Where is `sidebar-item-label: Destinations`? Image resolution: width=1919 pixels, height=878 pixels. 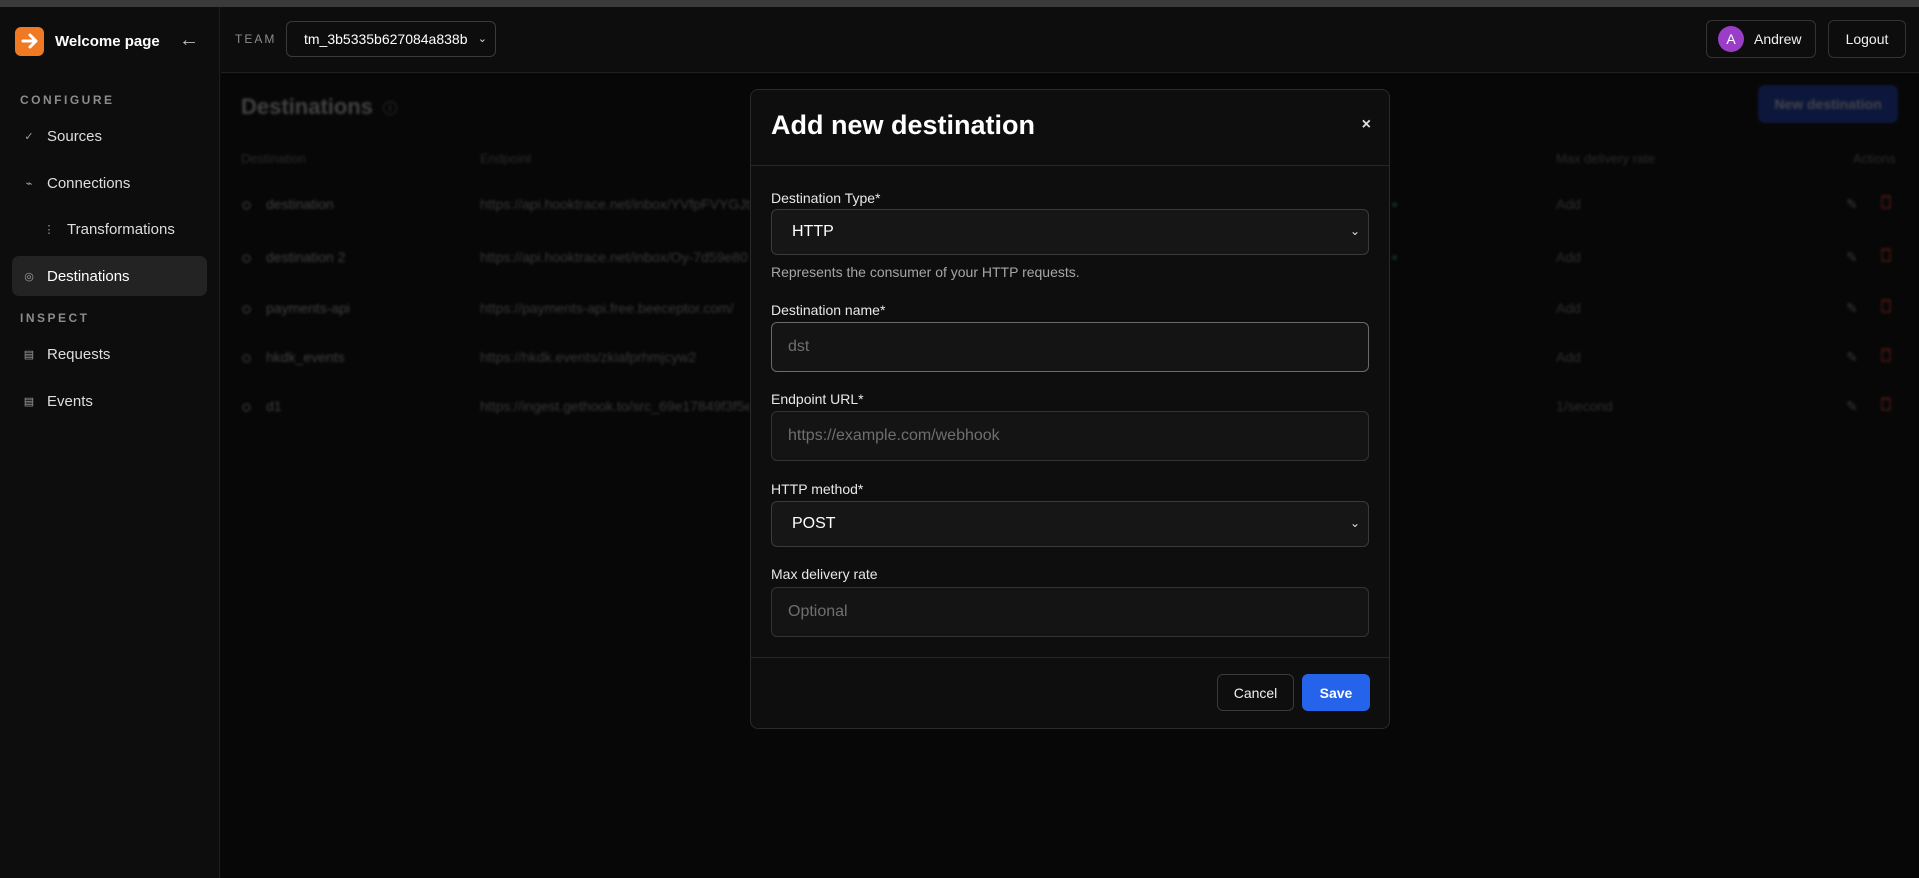
sidebar-item-label: Destinations is located at coordinates (88, 276).